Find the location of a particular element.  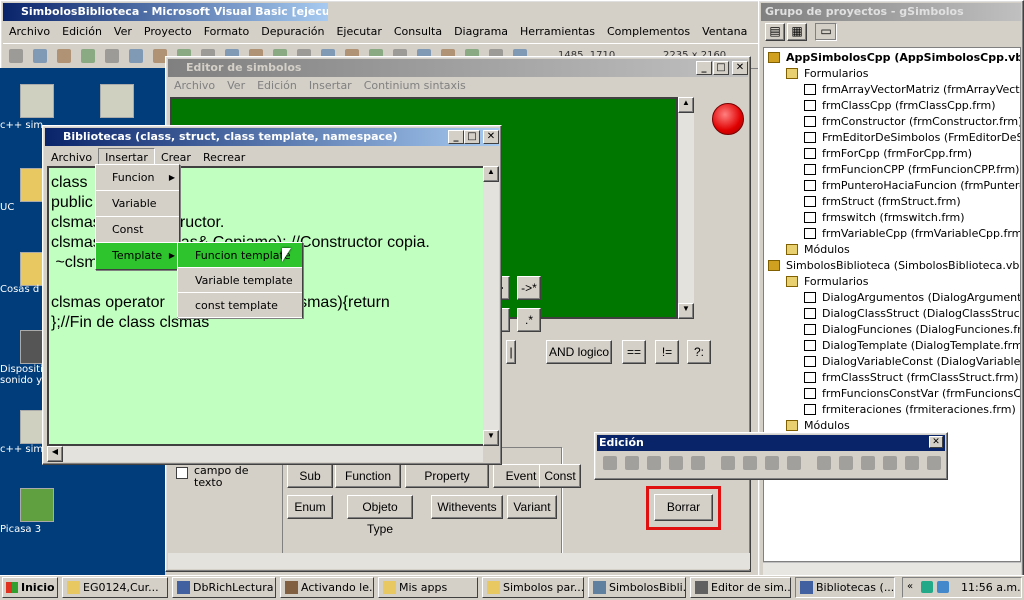

bibl-close-button: ✕ is located at coordinates (491, 137).